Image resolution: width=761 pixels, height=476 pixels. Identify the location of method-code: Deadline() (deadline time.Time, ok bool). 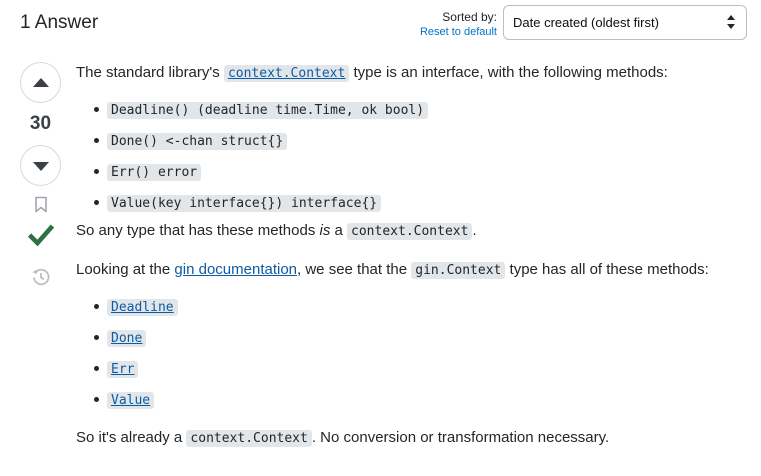
(268, 110).